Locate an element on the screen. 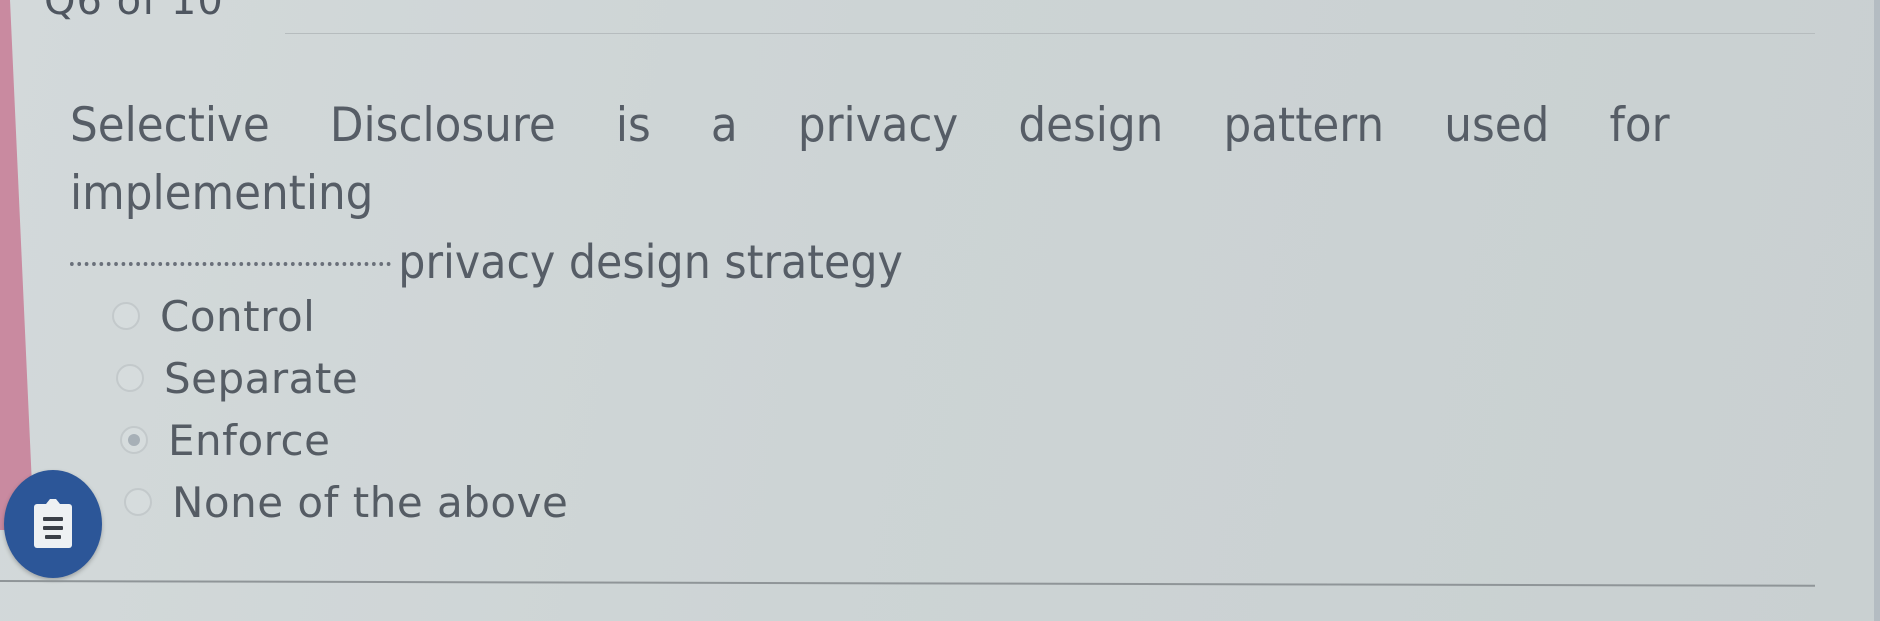 This screenshot has width=1880, height=621. option-separate: Separate is located at coordinates (342, 378).